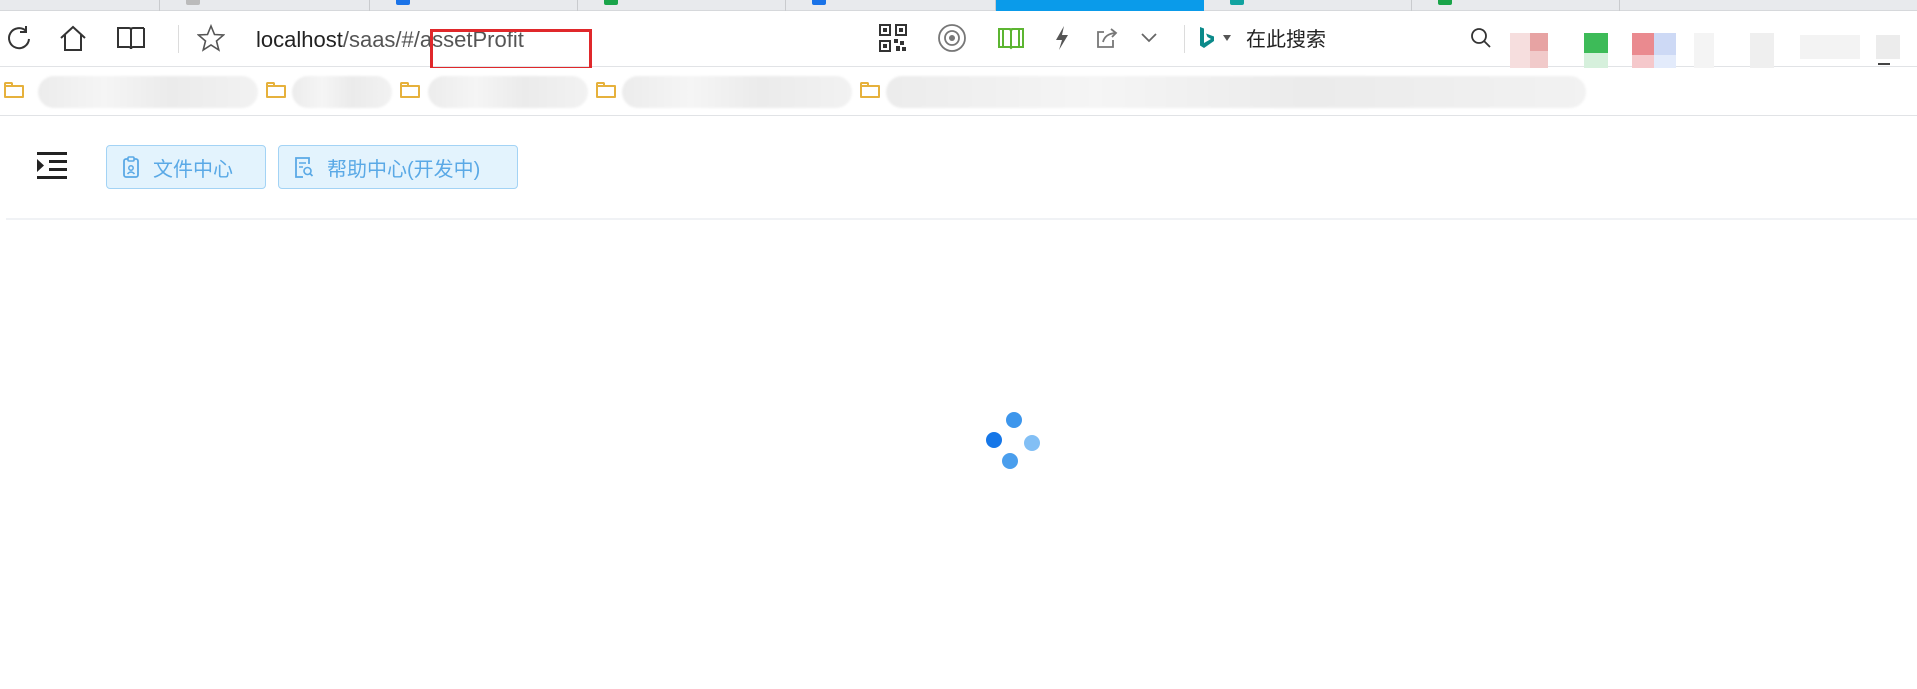 This screenshot has height=689, width=1917. What do you see at coordinates (19, 38) in the screenshot?
I see `refresh-icon` at bounding box center [19, 38].